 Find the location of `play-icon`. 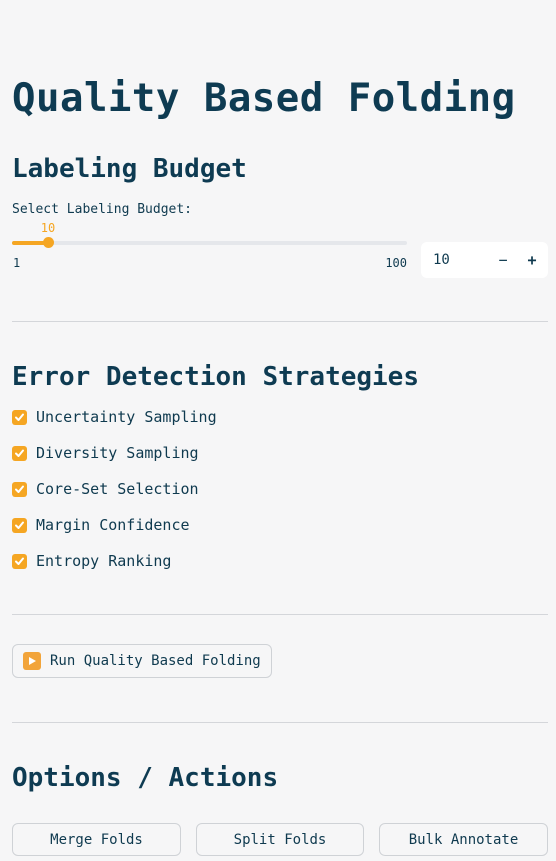

play-icon is located at coordinates (32, 661).